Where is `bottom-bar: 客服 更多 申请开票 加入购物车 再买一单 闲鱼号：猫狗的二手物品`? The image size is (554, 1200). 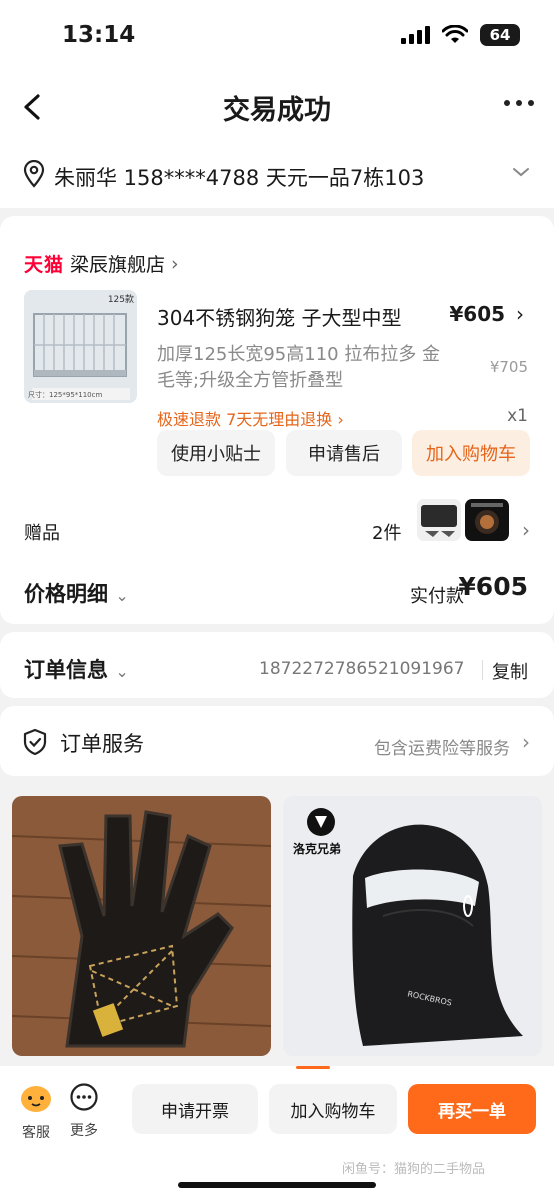 bottom-bar: 客服 更多 申请开票 加入购物车 再买一单 闲鱼号：猫狗的二手物品 is located at coordinates (277, 1133).